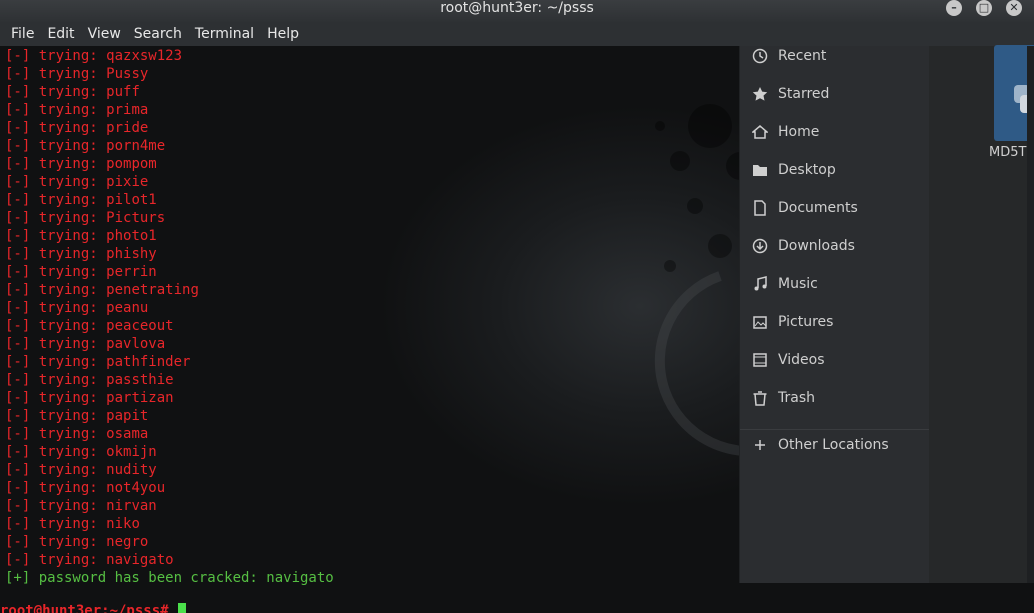 The width and height of the screenshot is (1034, 613). I want to click on text-cursor, so click(182, 608).